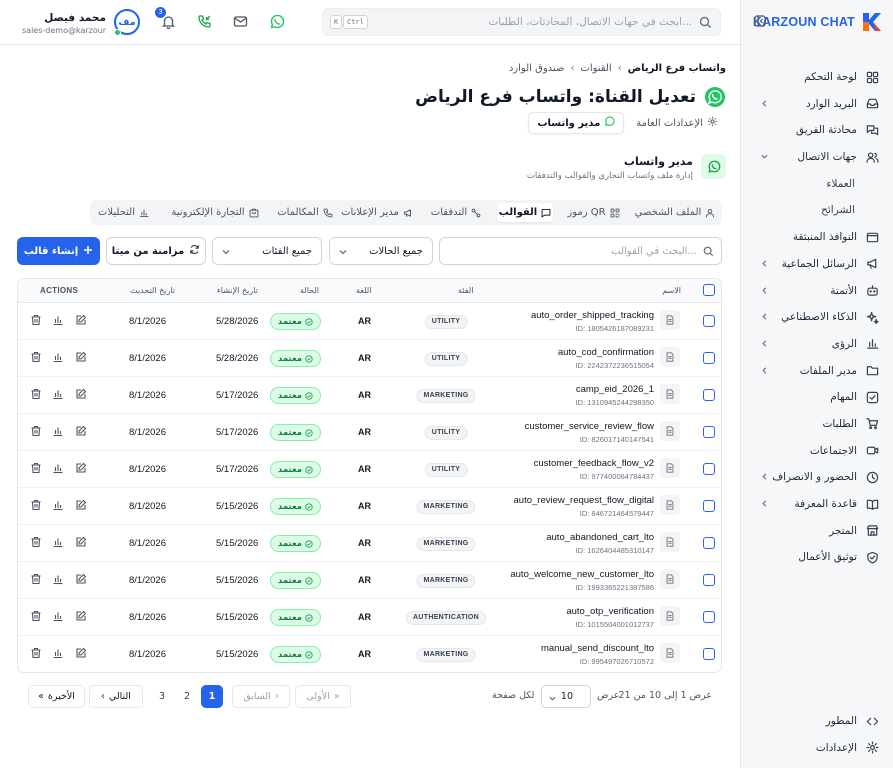 This screenshot has width=893, height=768. What do you see at coordinates (709, 290) in the screenshot?
I see `select-all-checkbox` at bounding box center [709, 290].